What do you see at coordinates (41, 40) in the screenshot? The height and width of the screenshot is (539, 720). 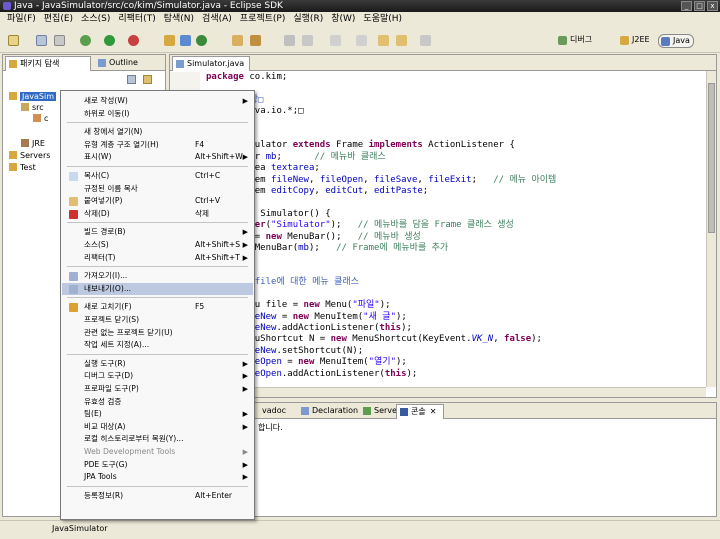 I see `save-icon` at bounding box center [41, 40].